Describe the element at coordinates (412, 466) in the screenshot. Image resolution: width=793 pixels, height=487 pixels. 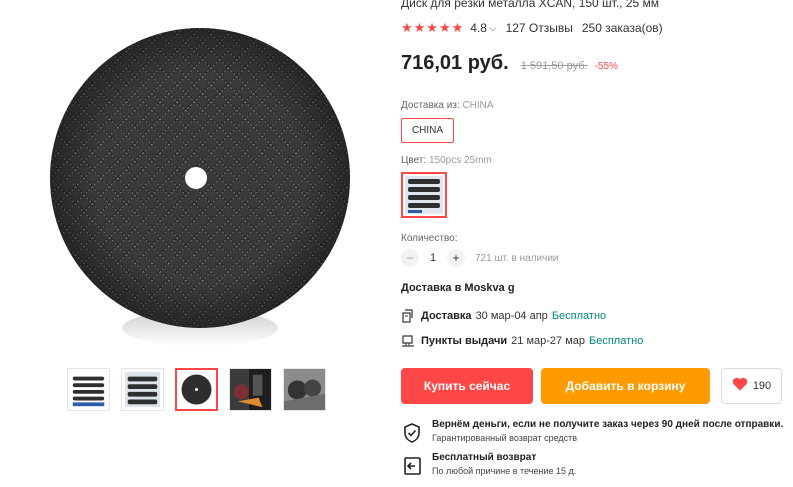
I see `return-icon` at that location.